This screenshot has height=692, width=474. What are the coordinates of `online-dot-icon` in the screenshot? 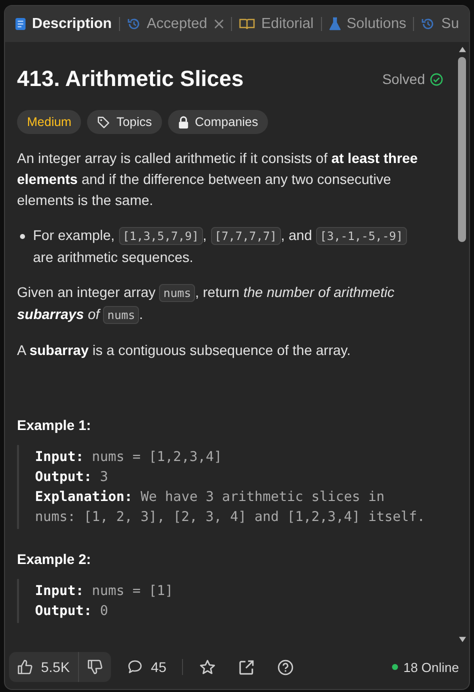 It's located at (395, 667).